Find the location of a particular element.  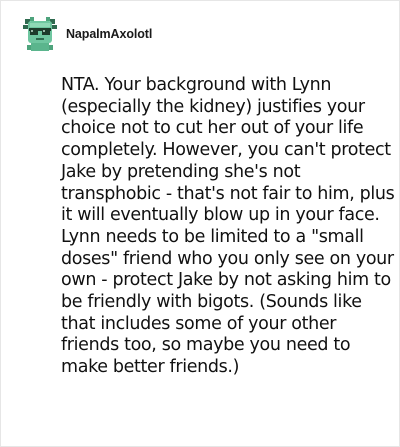

username: NapalmAxolotl is located at coordinates (109, 34).